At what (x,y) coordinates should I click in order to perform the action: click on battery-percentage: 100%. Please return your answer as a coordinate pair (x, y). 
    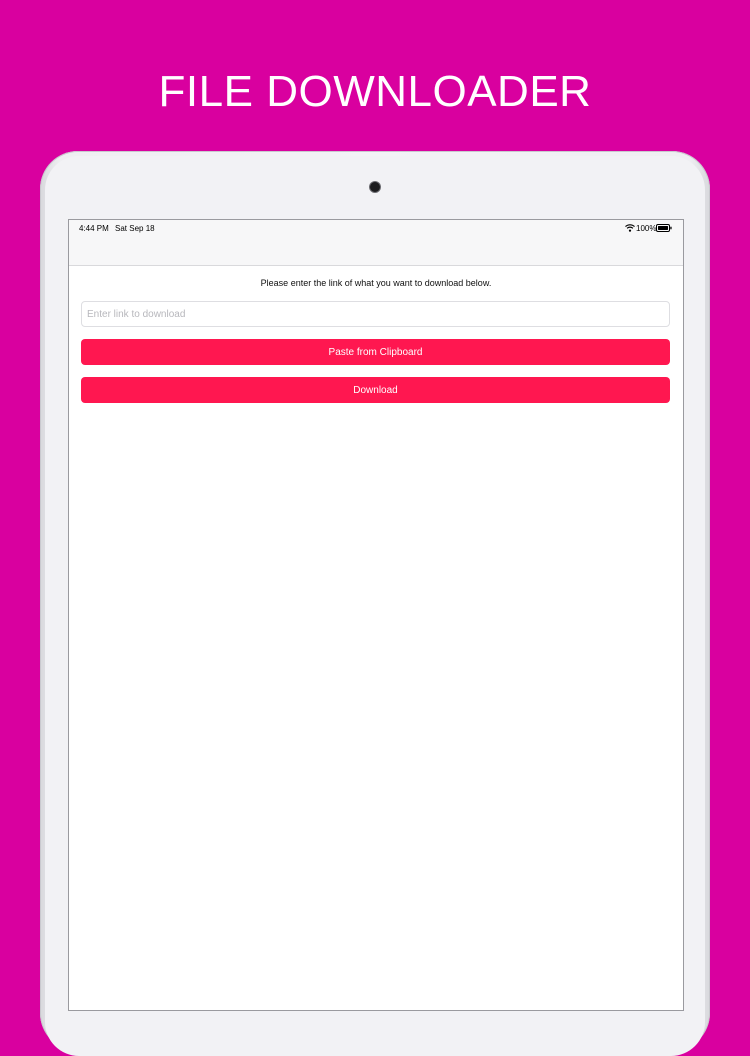
    Looking at the image, I should click on (646, 228).